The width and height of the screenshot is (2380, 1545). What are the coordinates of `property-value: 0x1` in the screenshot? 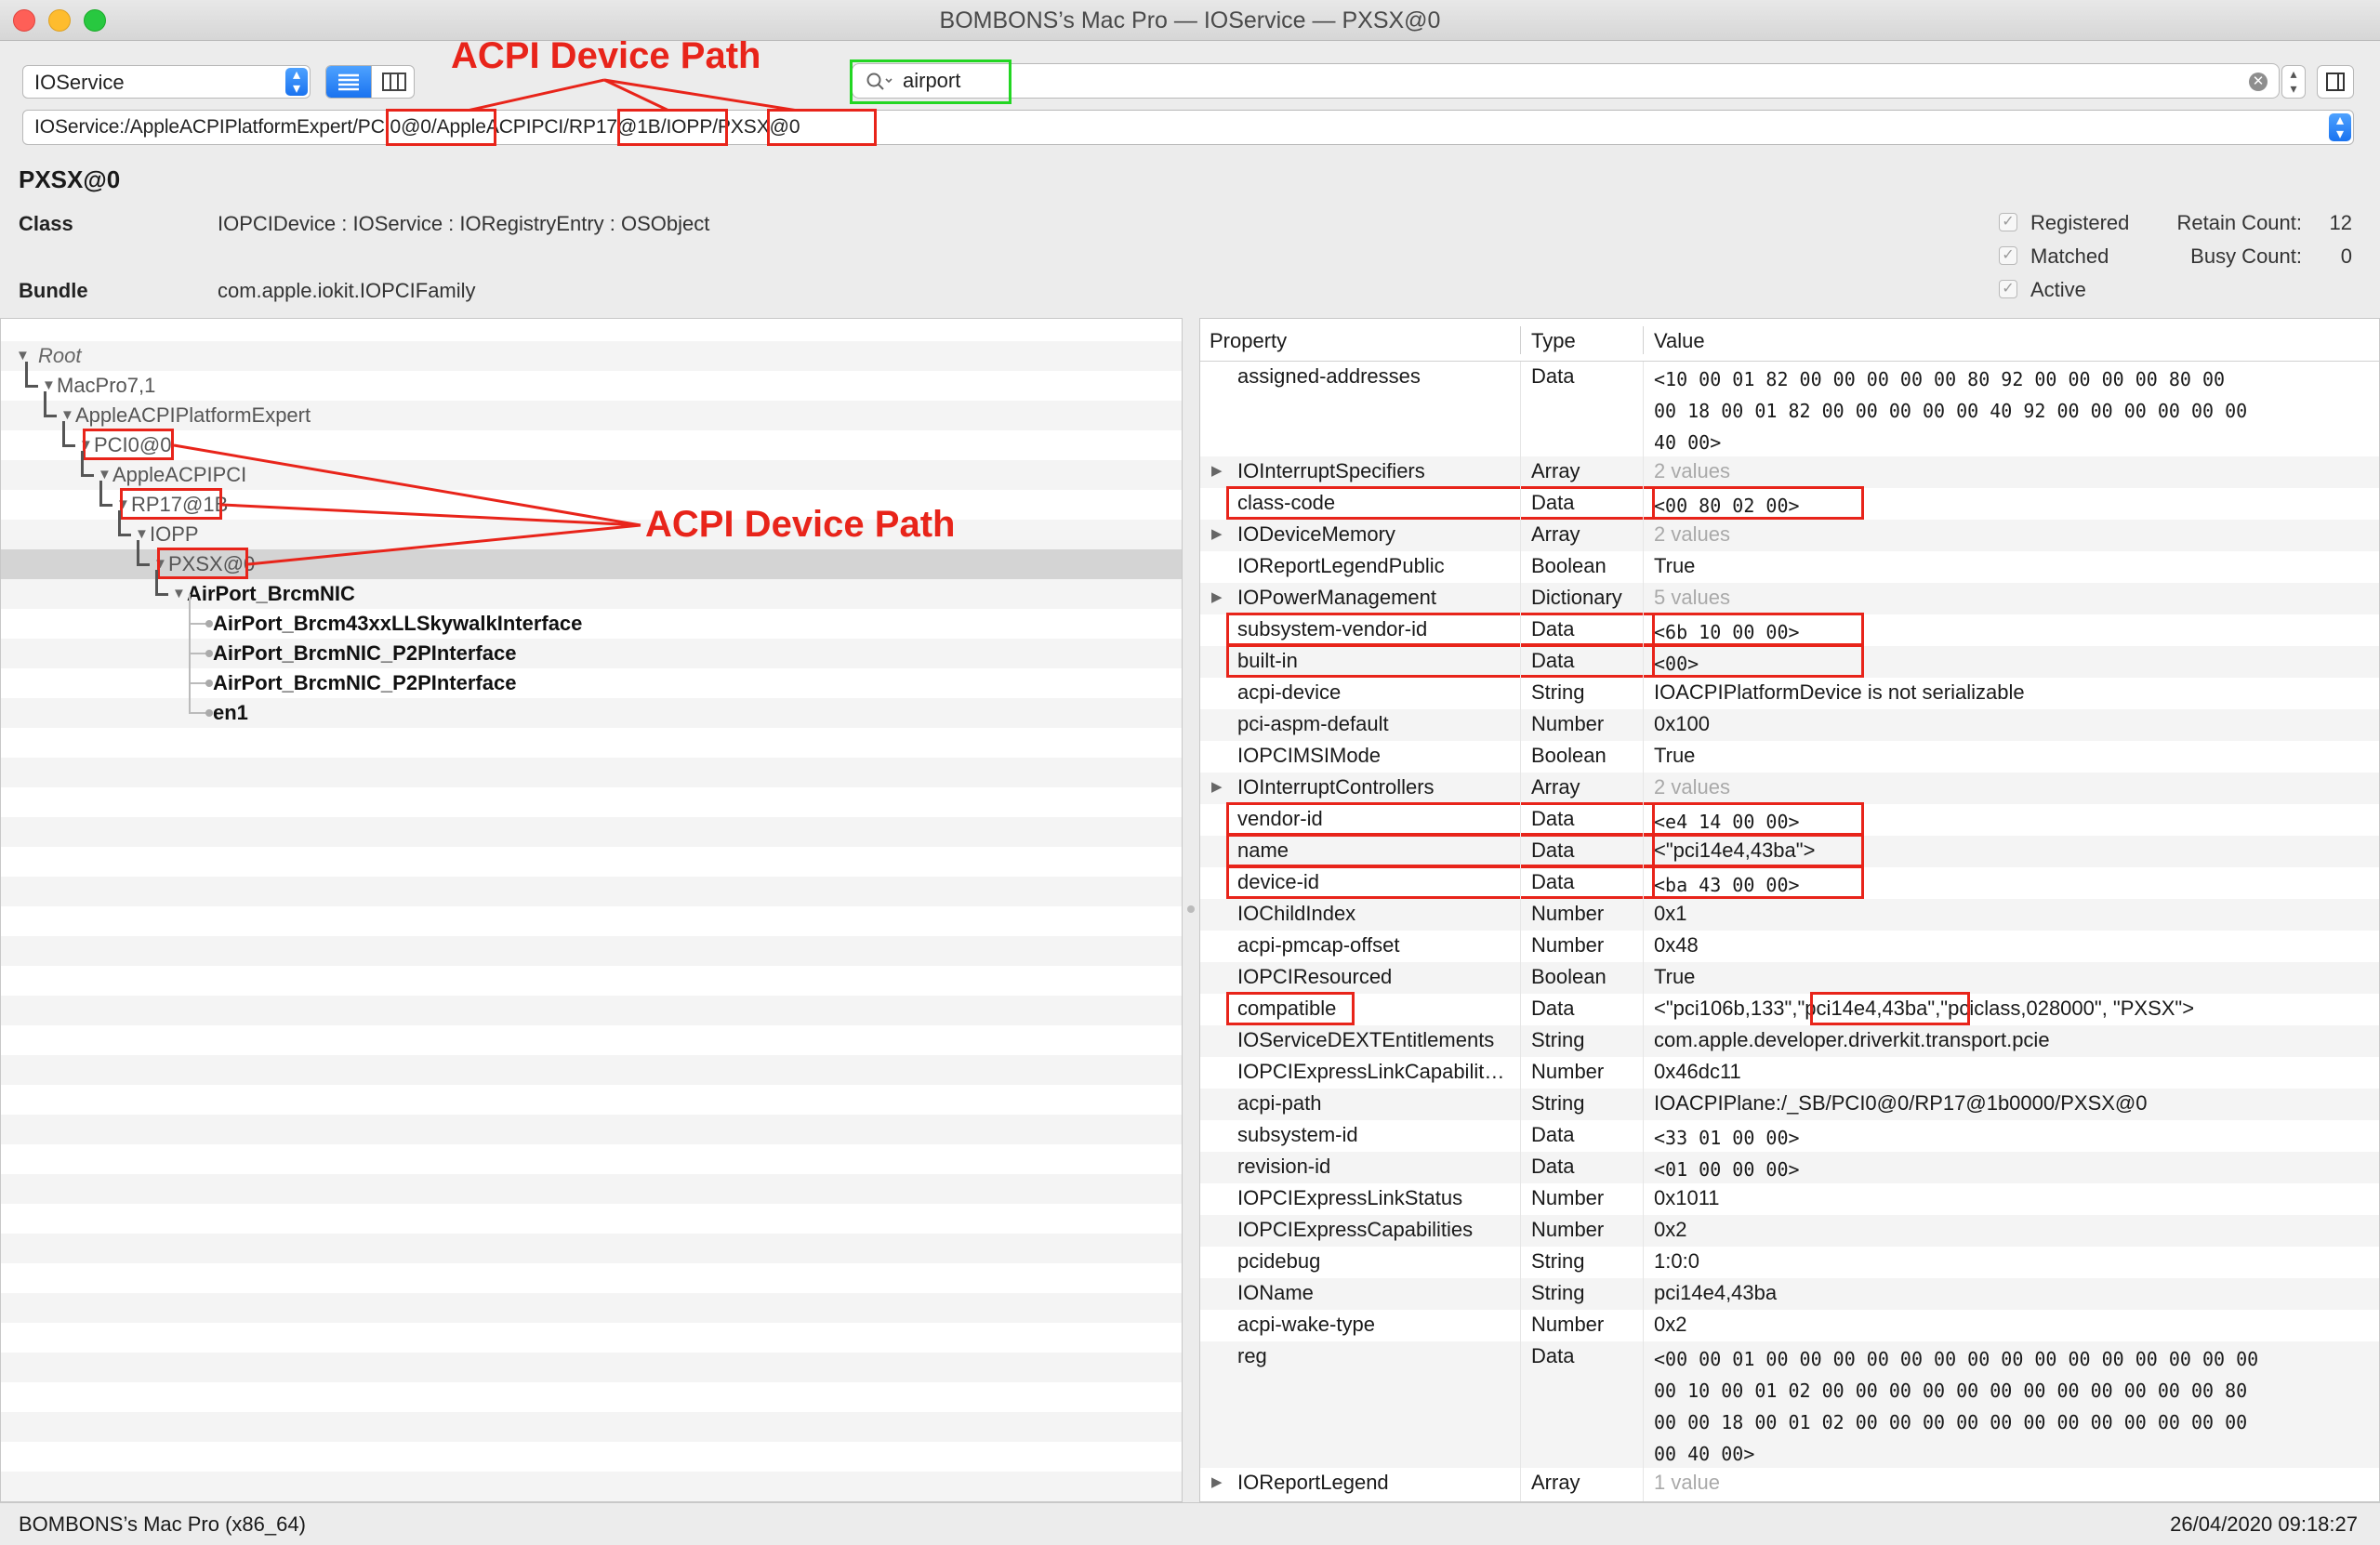 It's located at (1670, 914).